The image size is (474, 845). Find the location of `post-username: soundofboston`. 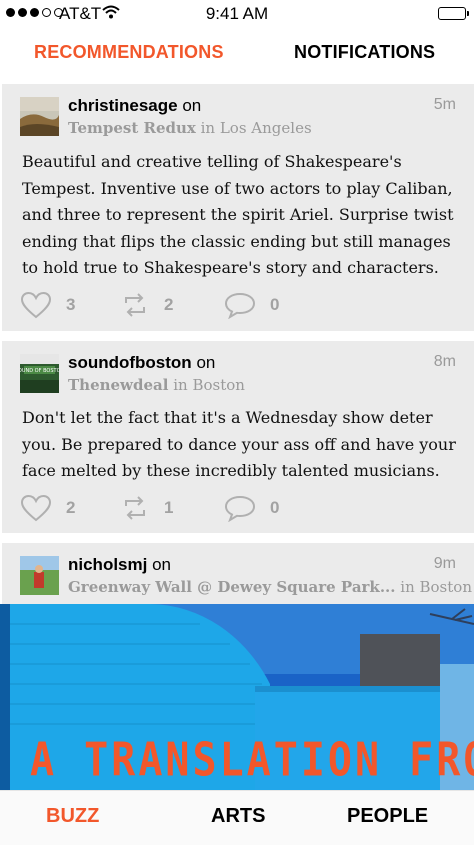

post-username: soundofboston is located at coordinates (130, 362).